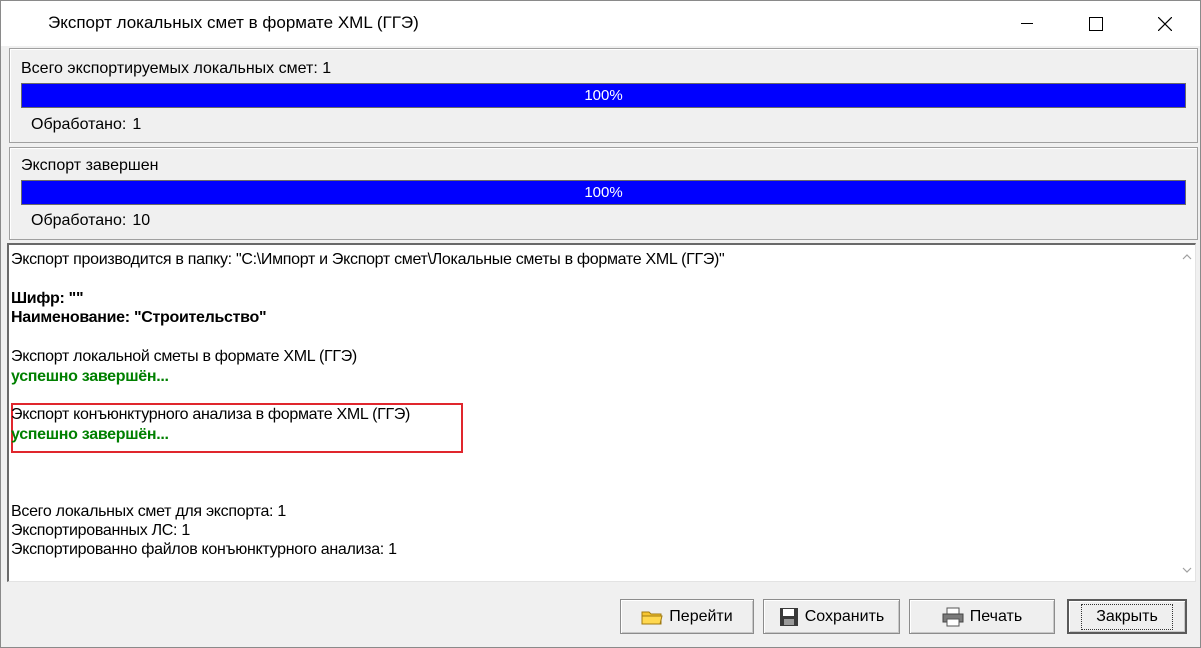  I want to click on save-button: Сохранить, so click(831, 616).